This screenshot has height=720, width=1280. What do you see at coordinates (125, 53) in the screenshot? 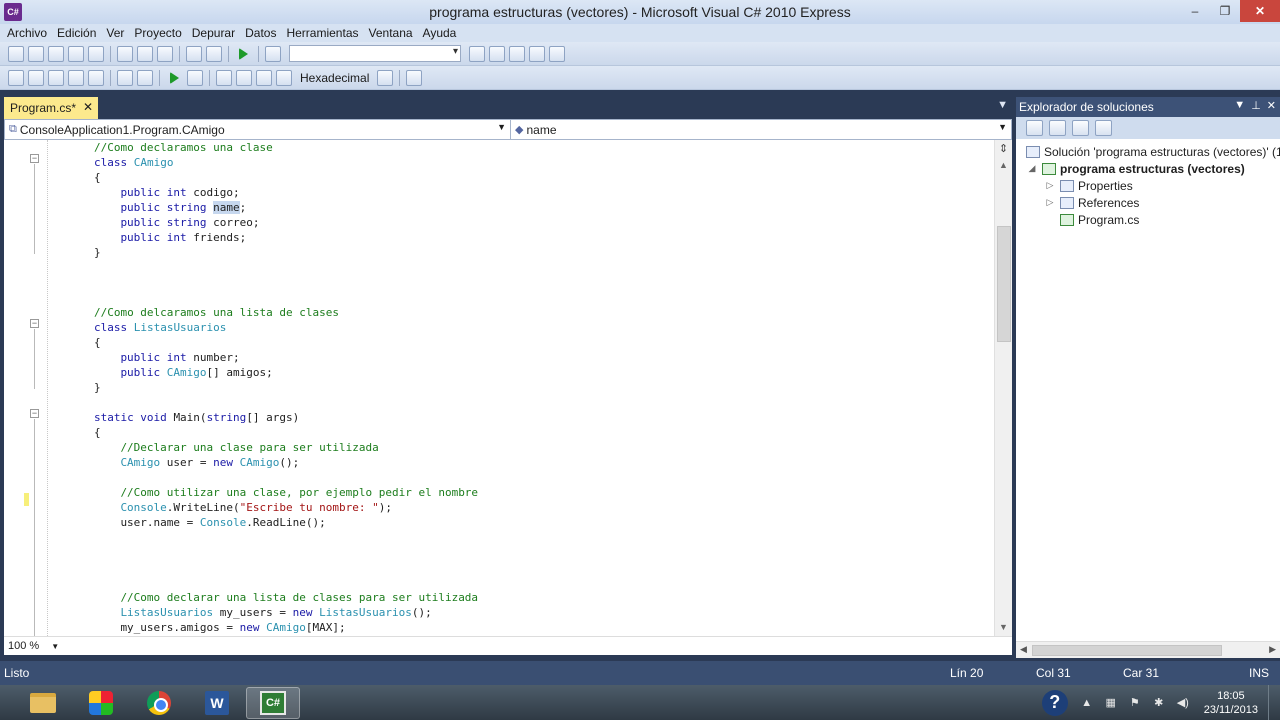
I see `cut-icon` at bounding box center [125, 53].